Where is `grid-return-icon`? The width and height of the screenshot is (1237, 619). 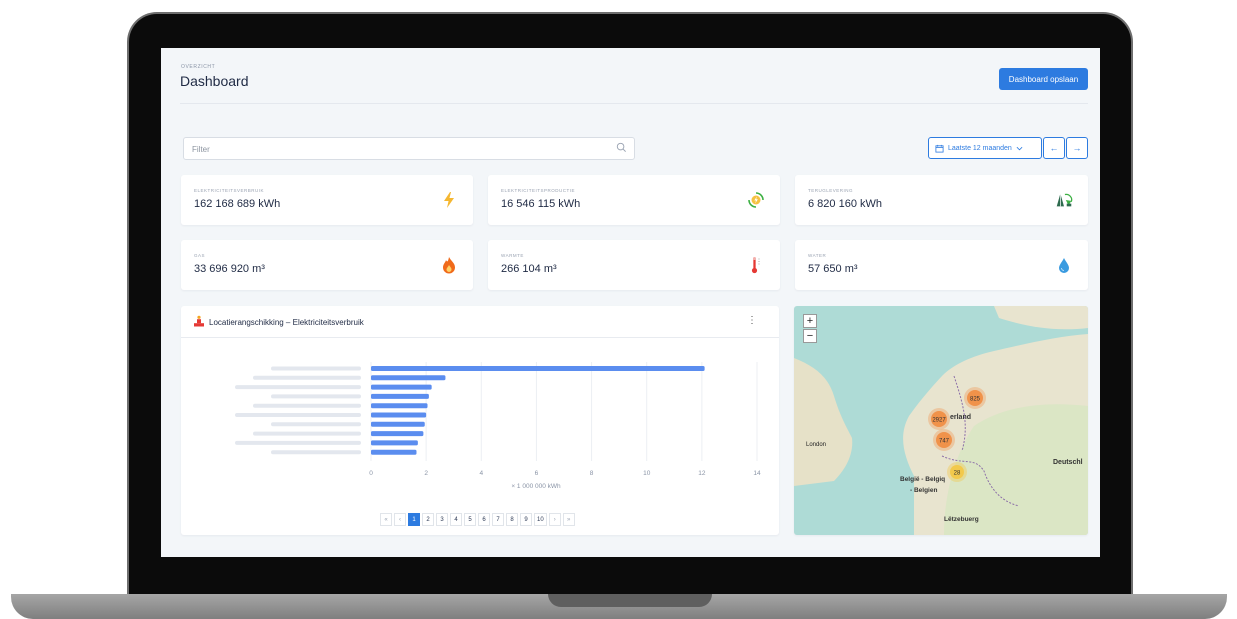
grid-return-icon is located at coordinates (1064, 200).